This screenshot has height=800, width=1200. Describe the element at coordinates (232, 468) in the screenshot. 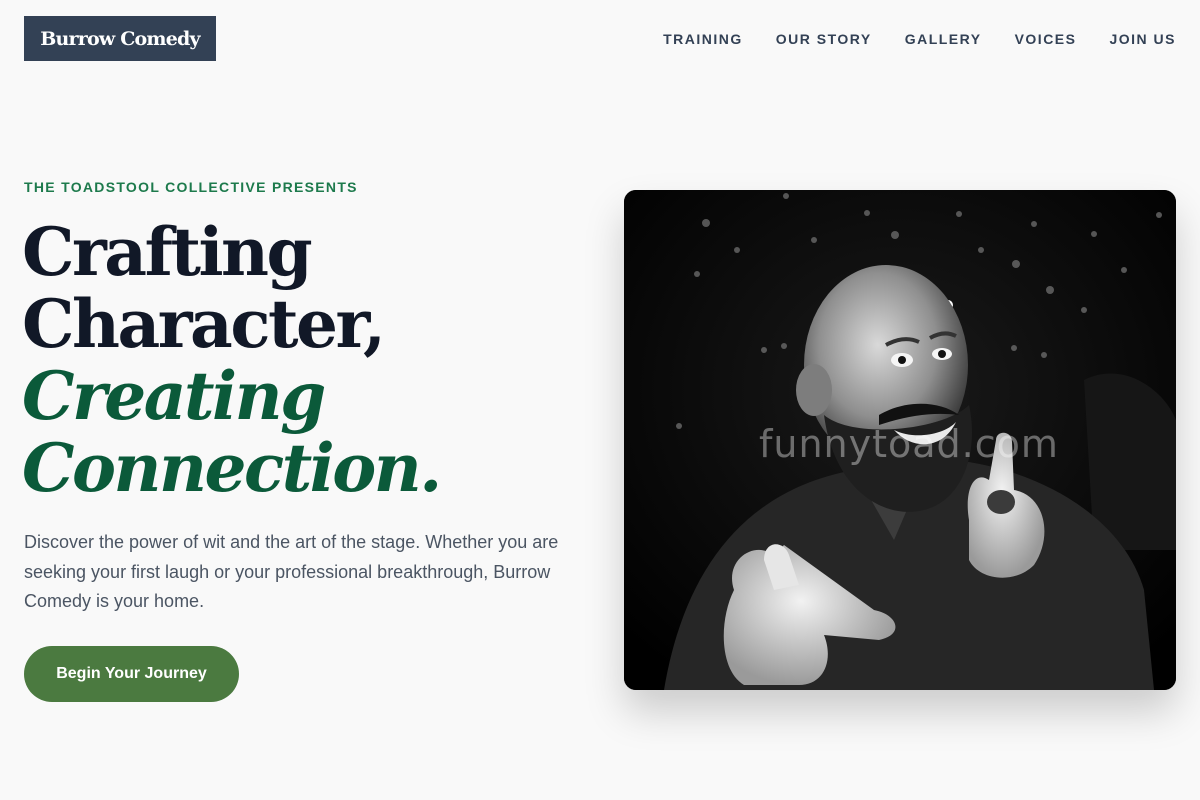

I see `headline-line-4: Connection.` at that location.